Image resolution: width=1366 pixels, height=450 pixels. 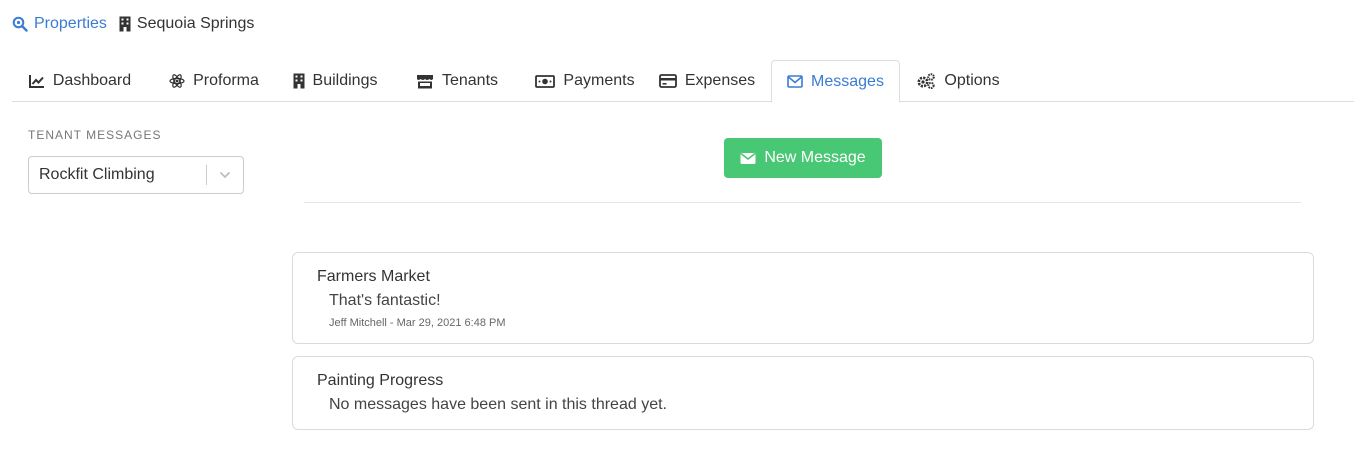 I want to click on tab-dashboard: Dashboard, so click(x=80, y=81).